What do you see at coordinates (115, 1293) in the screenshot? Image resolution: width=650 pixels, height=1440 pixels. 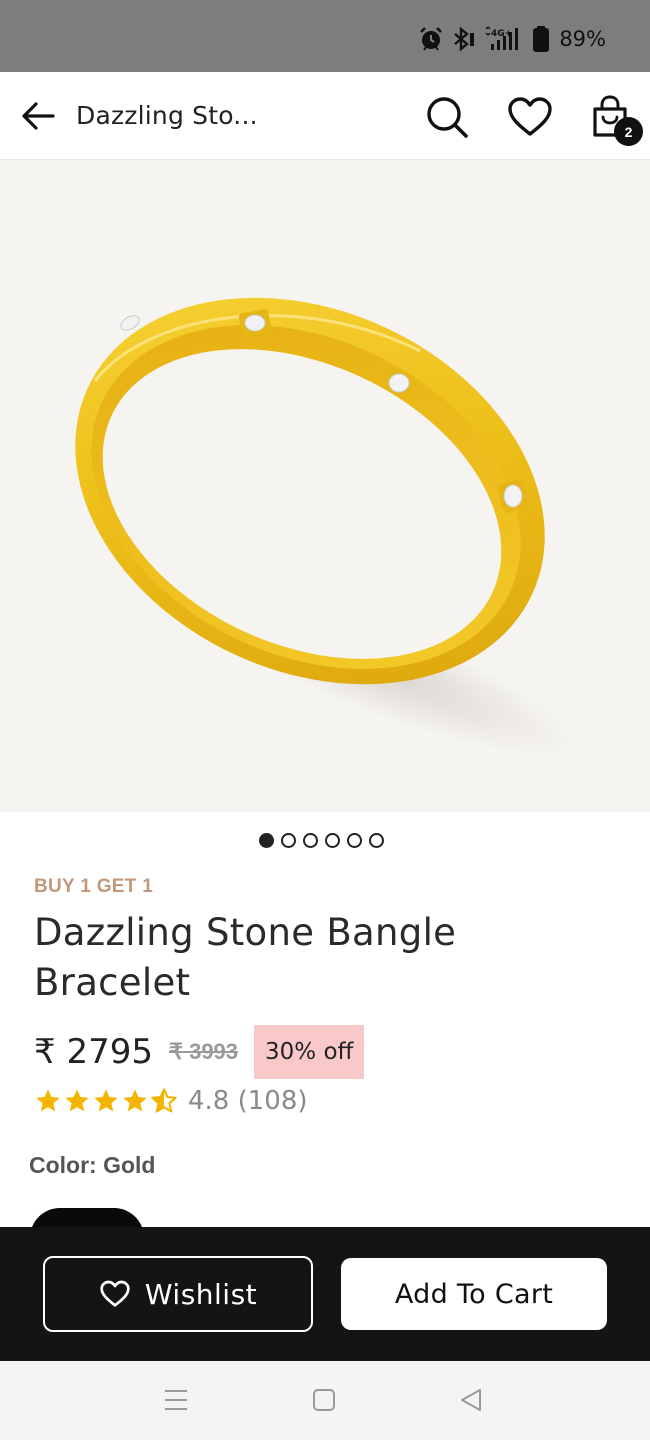 I see `heart-outline-icon` at bounding box center [115, 1293].